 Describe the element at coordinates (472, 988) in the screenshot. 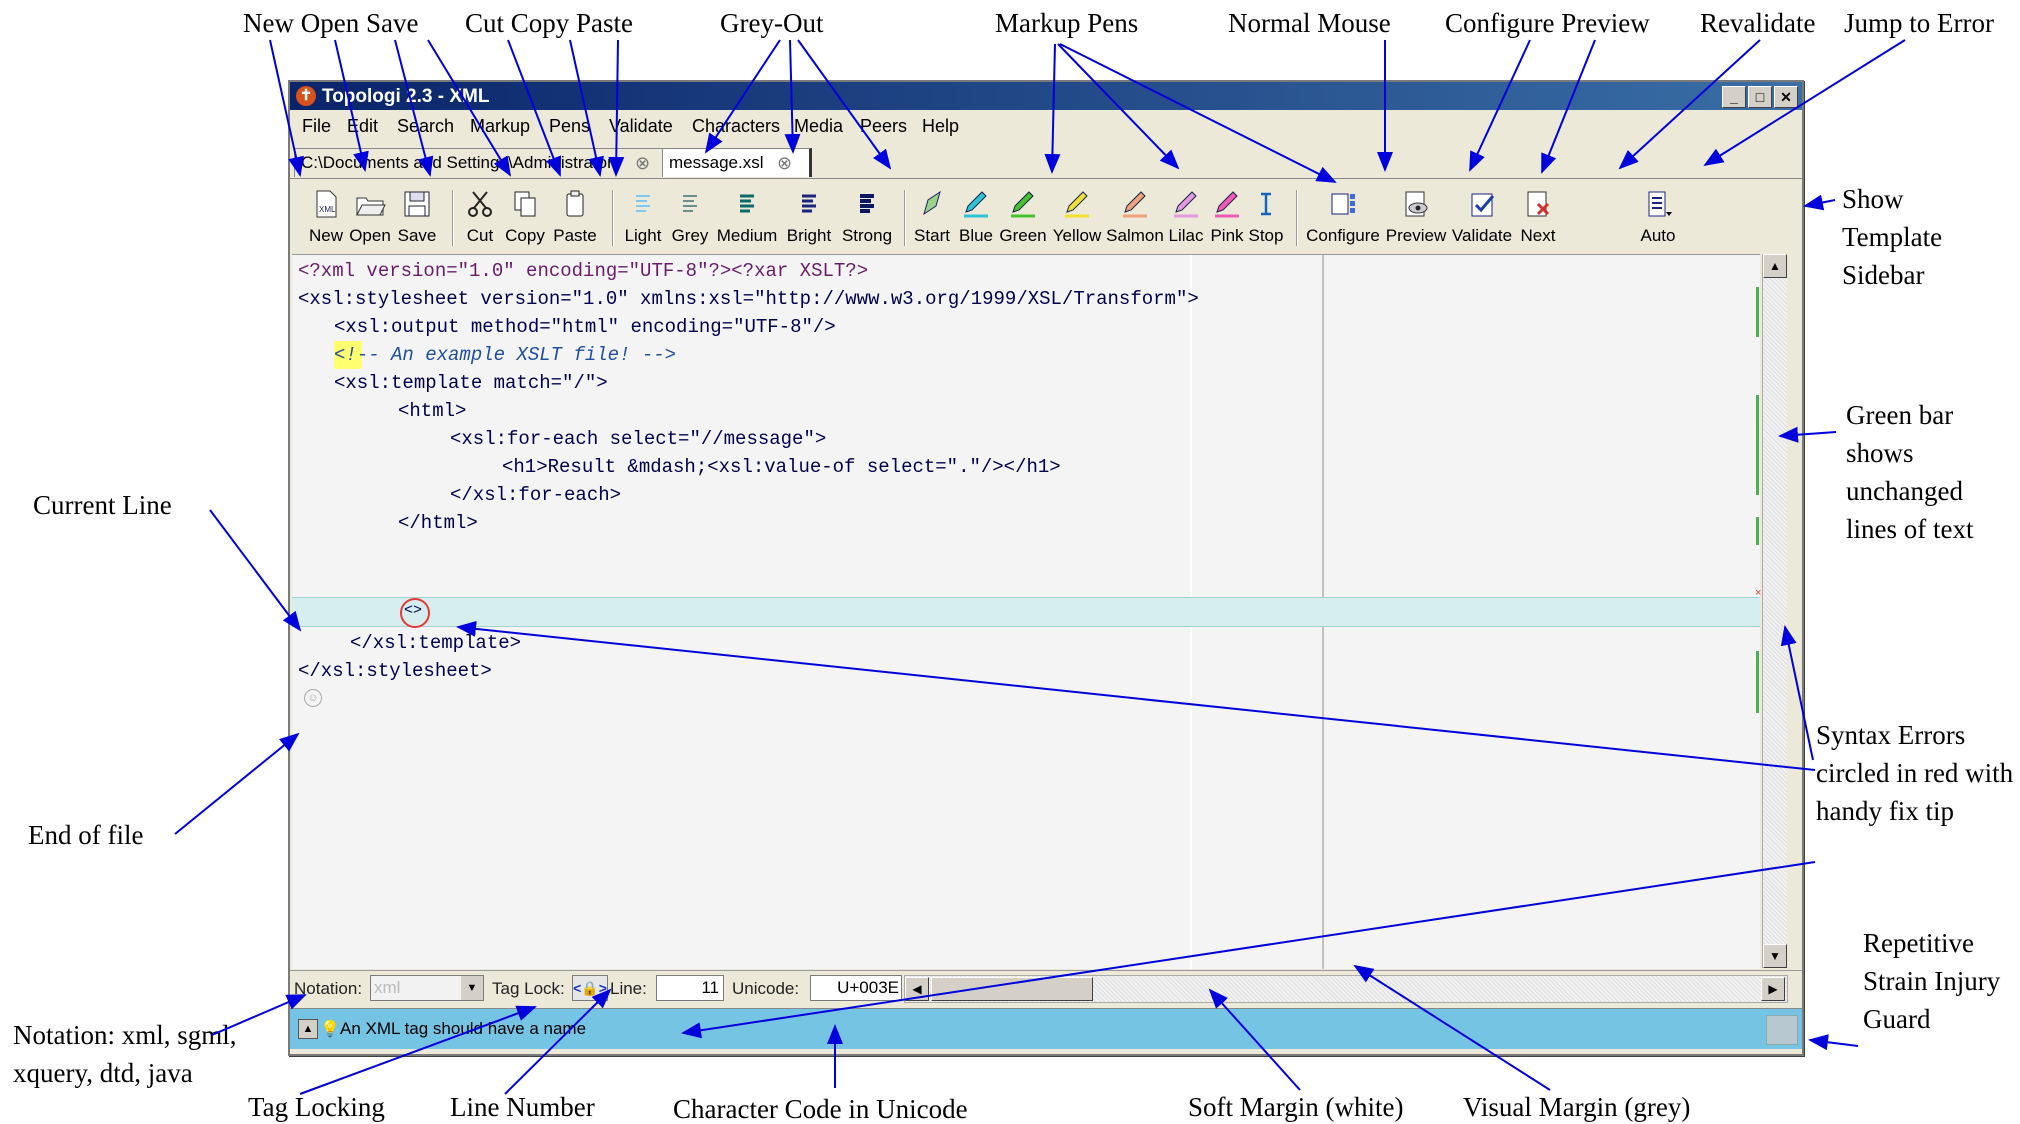

I see `chevron-down-icon: ▼` at that location.